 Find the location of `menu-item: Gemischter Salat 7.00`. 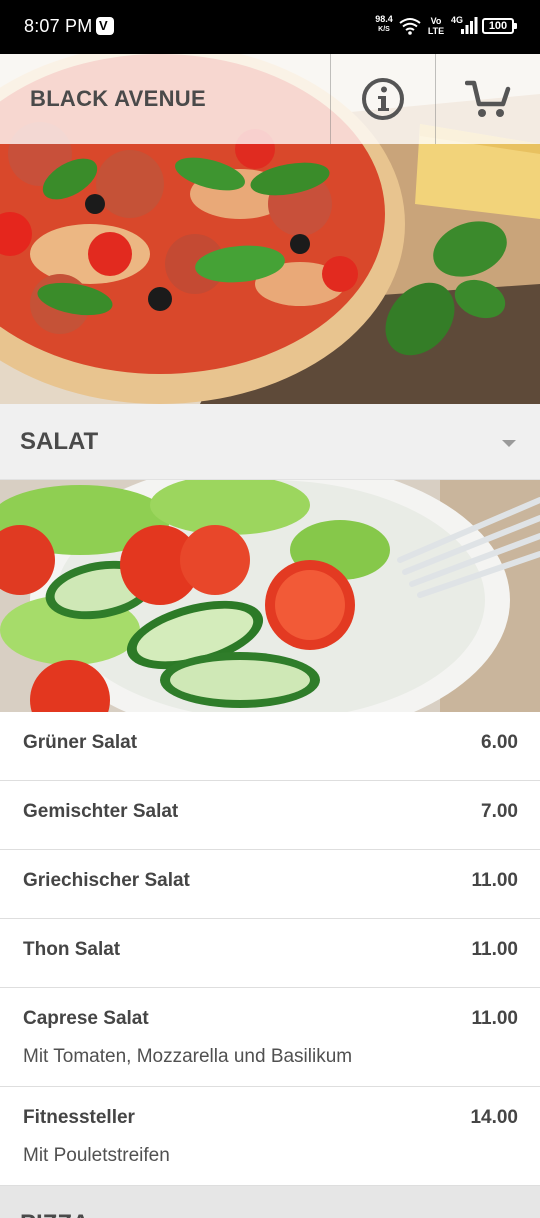

menu-item: Gemischter Salat 7.00 is located at coordinates (270, 815).